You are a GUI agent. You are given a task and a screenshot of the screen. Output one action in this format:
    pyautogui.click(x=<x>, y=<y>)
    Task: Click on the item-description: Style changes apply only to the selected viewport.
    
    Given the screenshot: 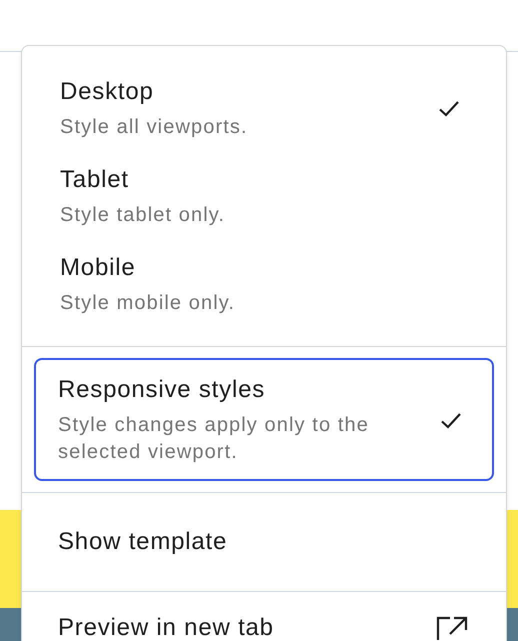 What is the action you would take?
    pyautogui.click(x=214, y=439)
    